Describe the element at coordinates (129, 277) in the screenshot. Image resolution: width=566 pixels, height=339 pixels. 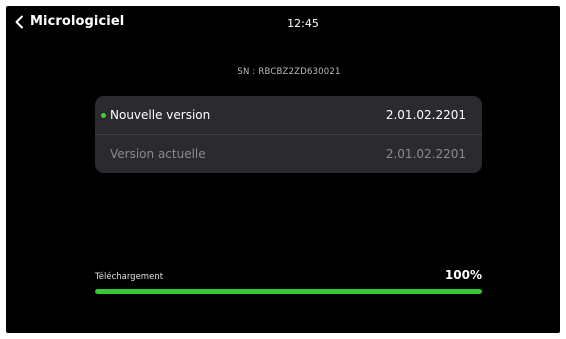
I see `download-label: Téléchargement` at that location.